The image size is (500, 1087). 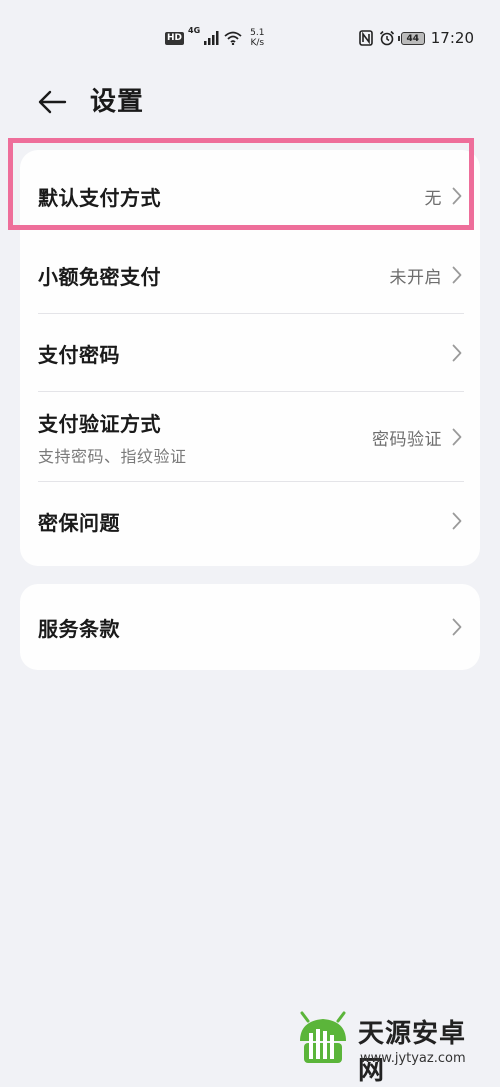 I want to click on wifi-icon, so click(x=233, y=38).